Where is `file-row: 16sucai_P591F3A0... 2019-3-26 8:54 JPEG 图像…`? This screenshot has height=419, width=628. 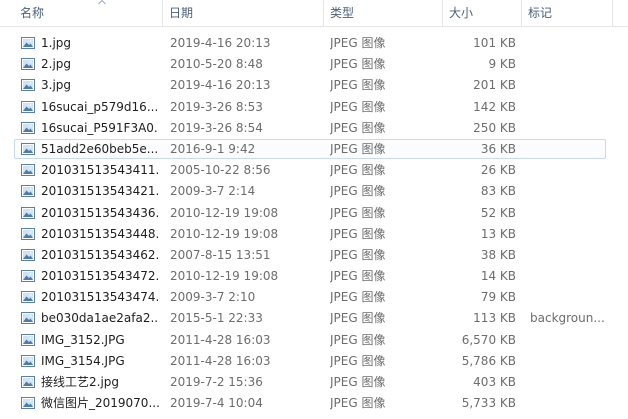 file-row: 16sucai_P591F3A0... 2019-3-26 8:54 JPEG 图像… is located at coordinates (314, 128).